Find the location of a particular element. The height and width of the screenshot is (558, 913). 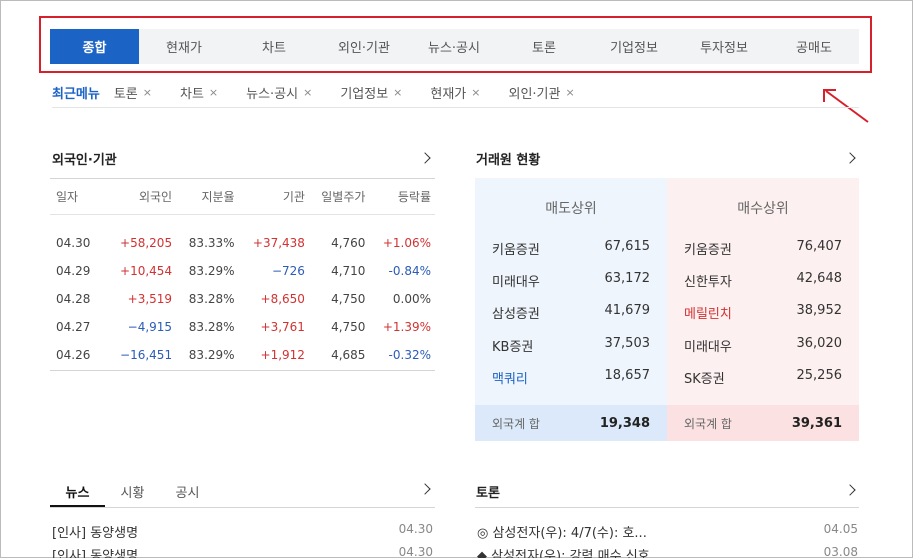

buy-broker-row: 미래대우 36,020 is located at coordinates (763, 345).